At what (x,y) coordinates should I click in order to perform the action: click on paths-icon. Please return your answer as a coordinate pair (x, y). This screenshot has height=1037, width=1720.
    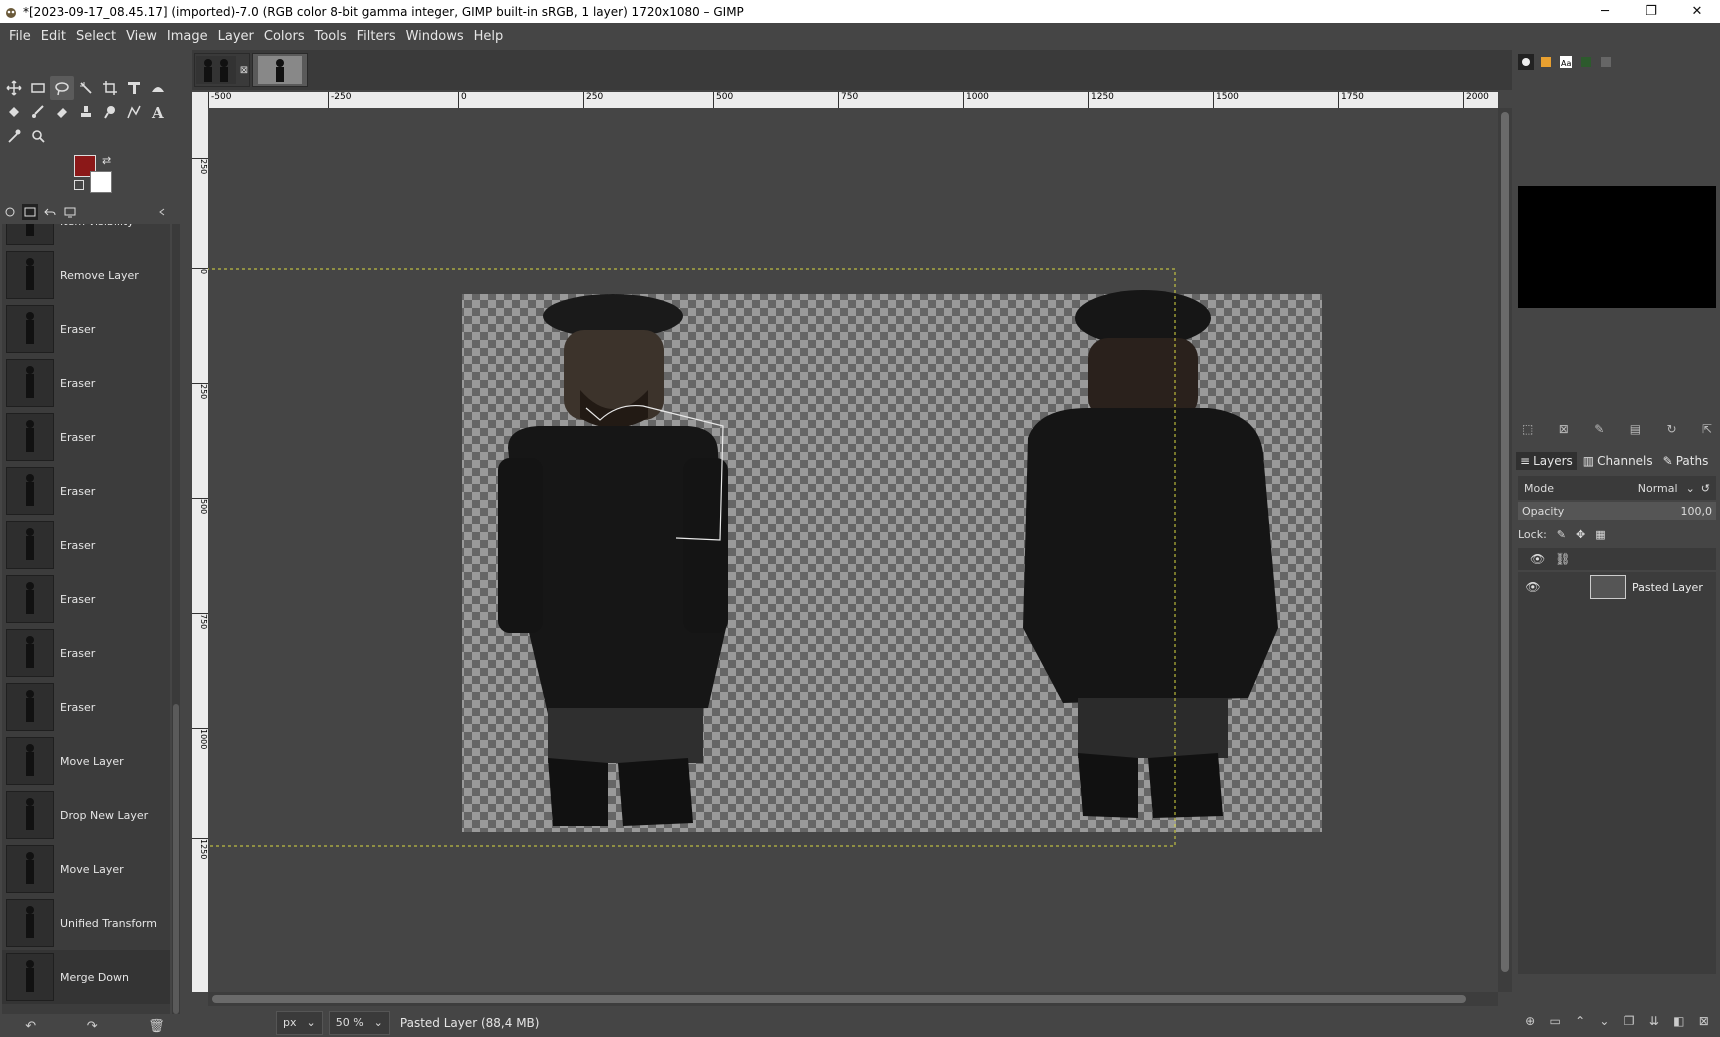
    Looking at the image, I should click on (134, 112).